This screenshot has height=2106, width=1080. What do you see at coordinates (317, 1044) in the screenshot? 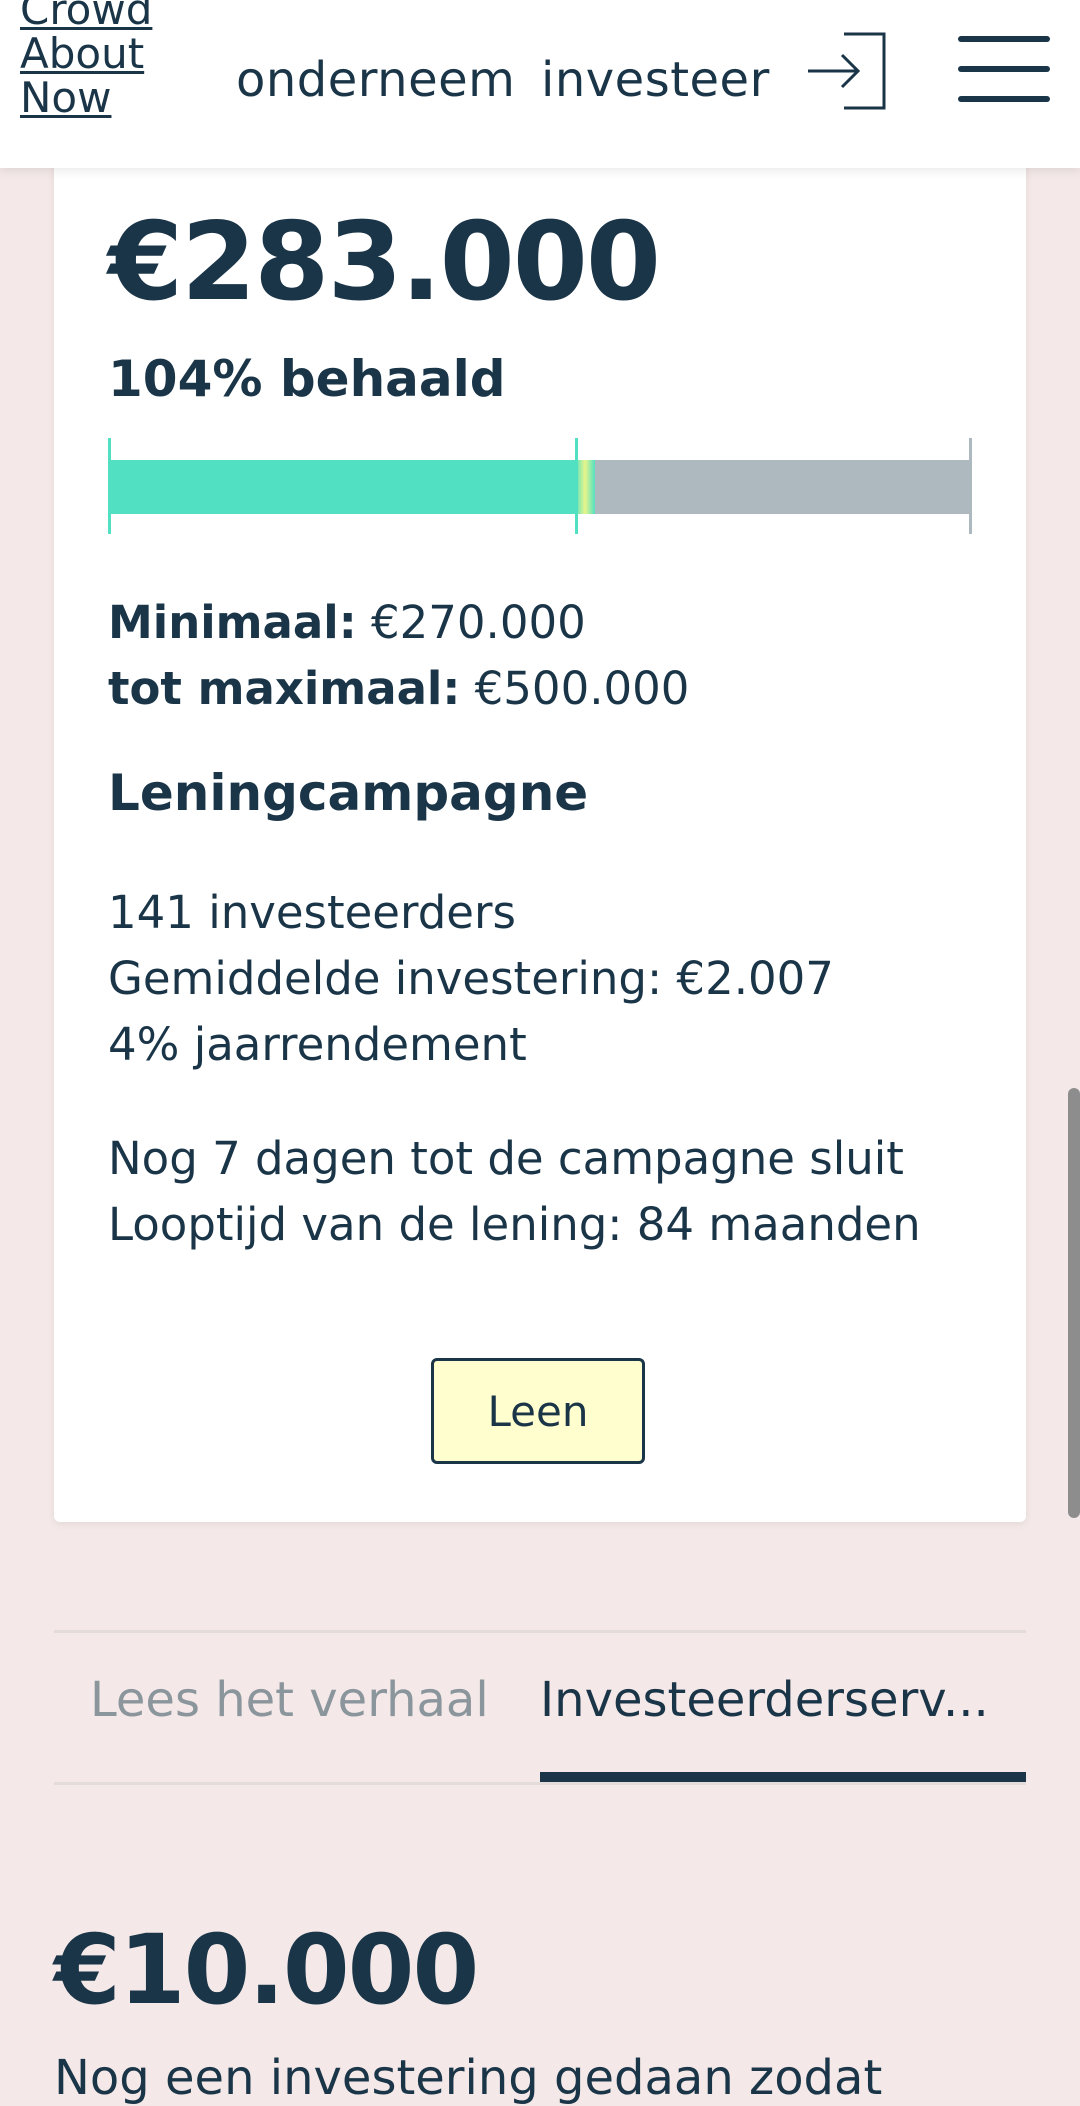
I see `annual-return: 4% jaarrendement` at bounding box center [317, 1044].